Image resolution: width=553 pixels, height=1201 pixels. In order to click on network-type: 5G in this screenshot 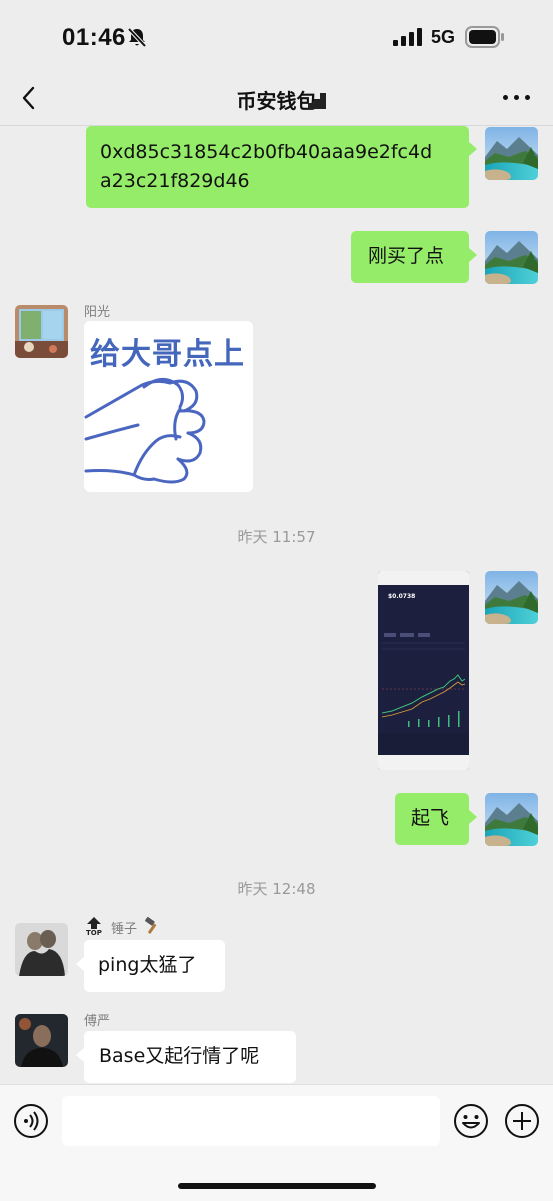, I will do `click(443, 37)`.